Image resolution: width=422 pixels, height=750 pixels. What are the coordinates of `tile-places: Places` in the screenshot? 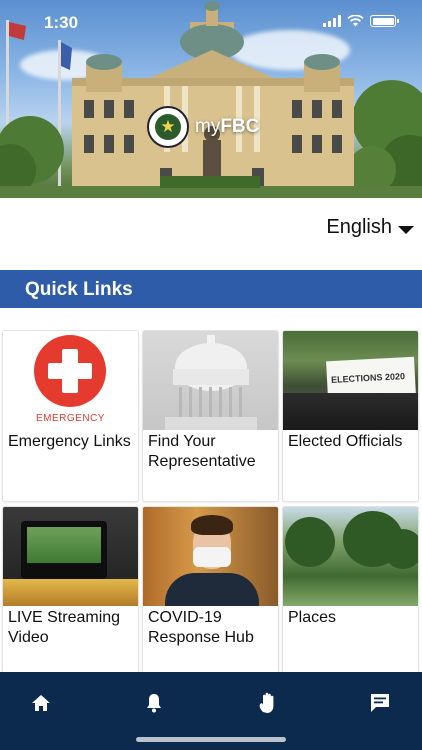 It's located at (350, 592).